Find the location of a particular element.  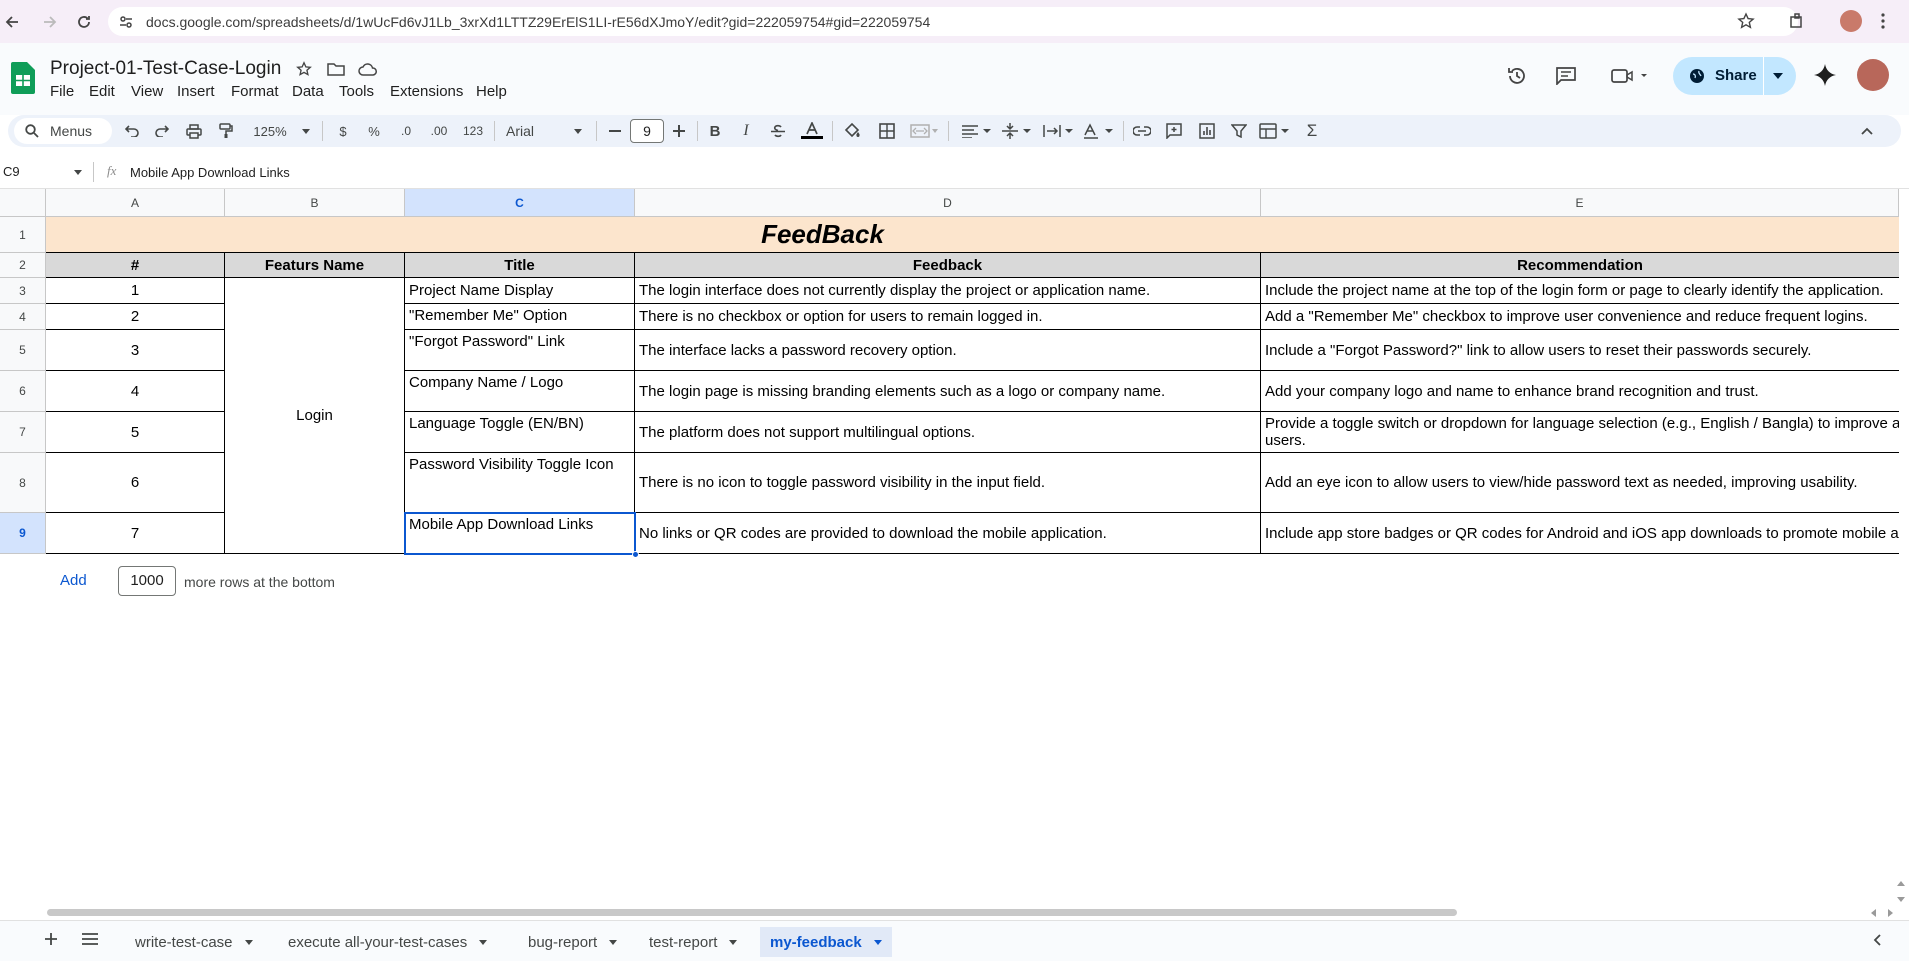

fill-color-icon is located at coordinates (852, 131).